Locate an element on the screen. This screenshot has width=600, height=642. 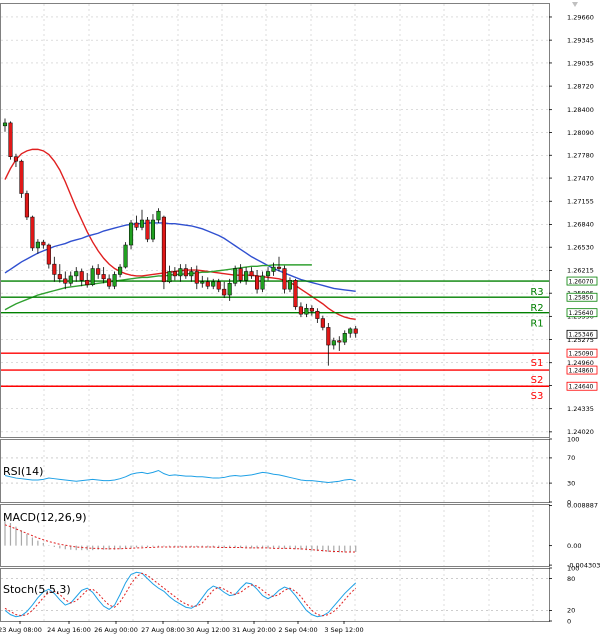
level-label-s1: S1 is located at coordinates (537, 363).